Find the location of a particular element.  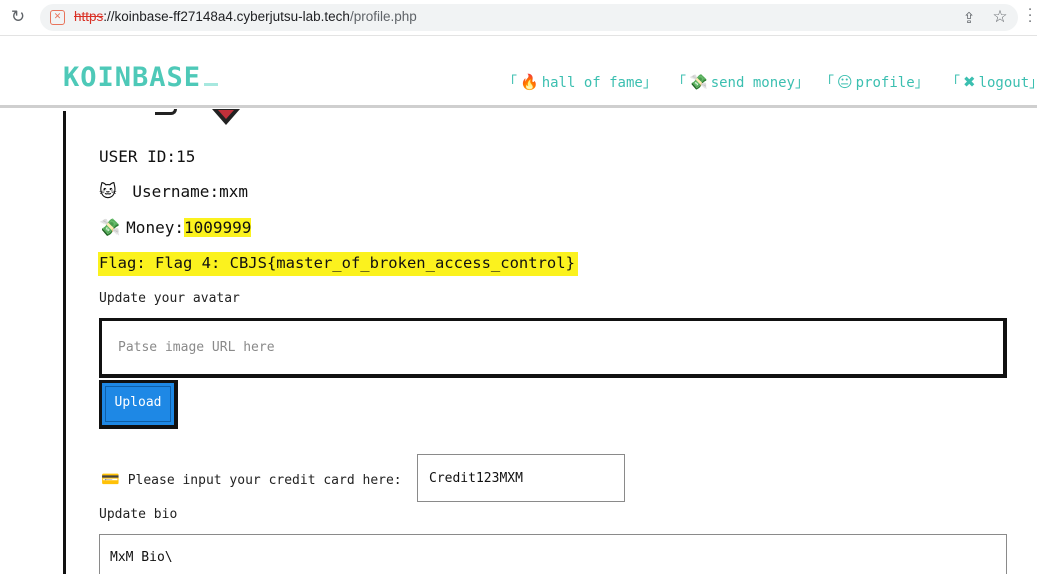

credit-card-label: 💳 Please input your credit card here: is located at coordinates (251, 479).